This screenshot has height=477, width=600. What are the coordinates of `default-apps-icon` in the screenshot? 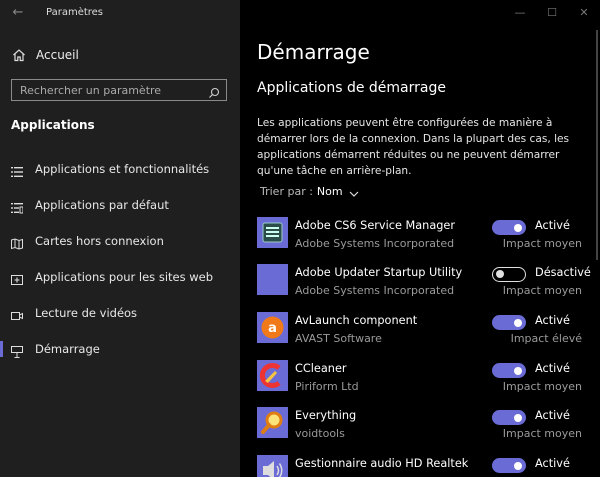 It's located at (17, 206).